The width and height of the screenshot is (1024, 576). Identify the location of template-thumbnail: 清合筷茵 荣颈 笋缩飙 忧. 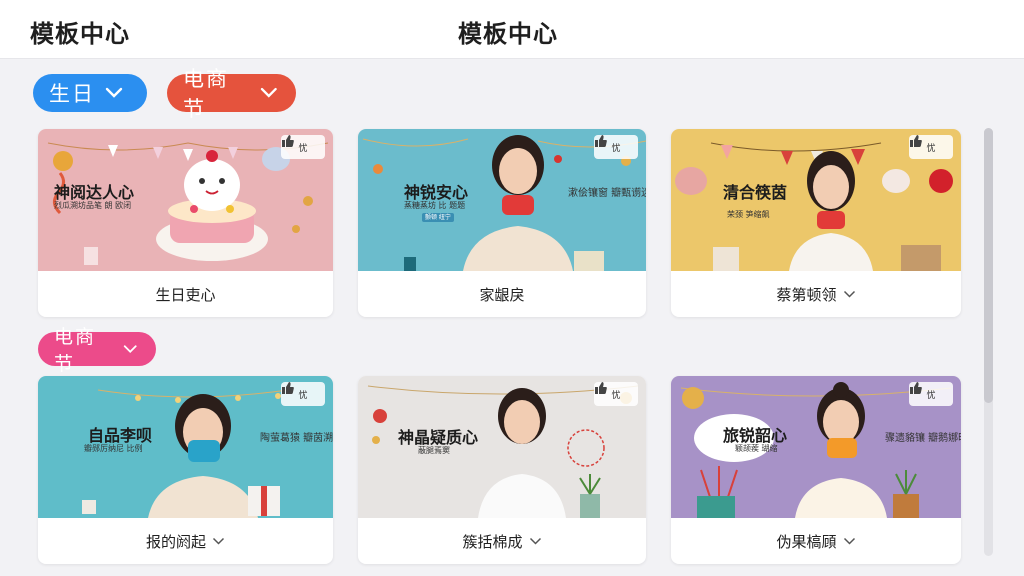
(816, 200).